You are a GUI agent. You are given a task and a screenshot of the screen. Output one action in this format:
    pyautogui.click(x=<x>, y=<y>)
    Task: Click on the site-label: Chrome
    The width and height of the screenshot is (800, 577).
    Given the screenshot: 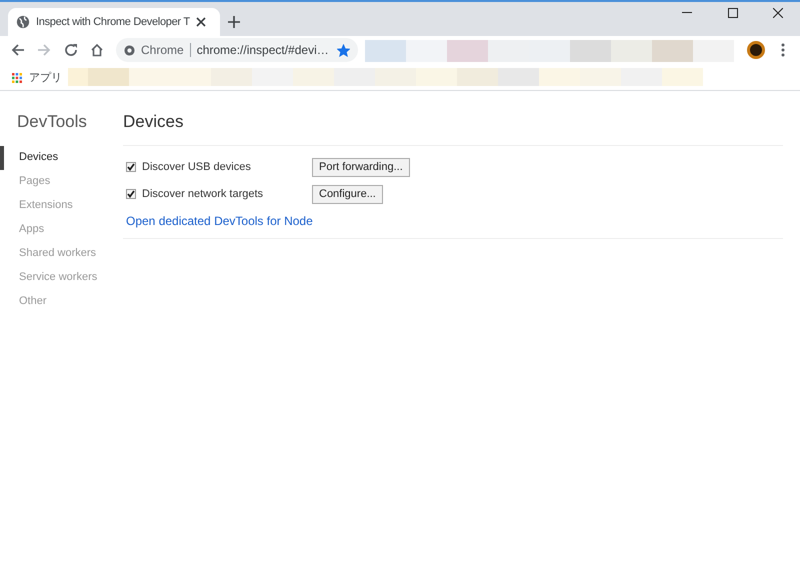 What is the action you would take?
    pyautogui.click(x=162, y=50)
    